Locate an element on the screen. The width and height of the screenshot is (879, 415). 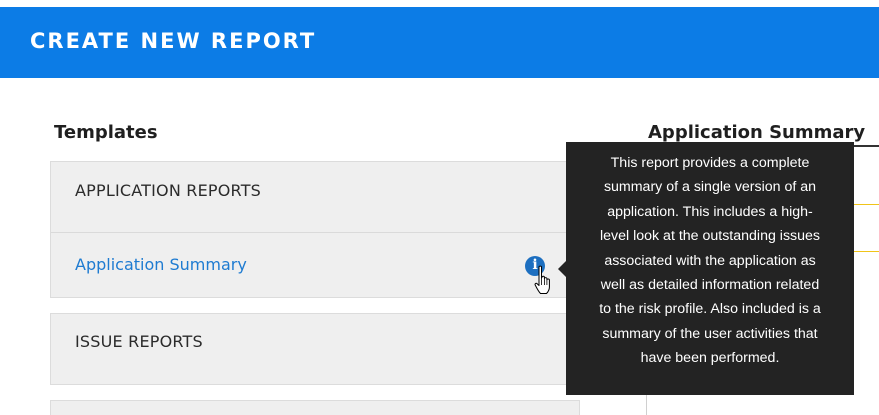
tooltip-line: have been performed. is located at coordinates (710, 358).